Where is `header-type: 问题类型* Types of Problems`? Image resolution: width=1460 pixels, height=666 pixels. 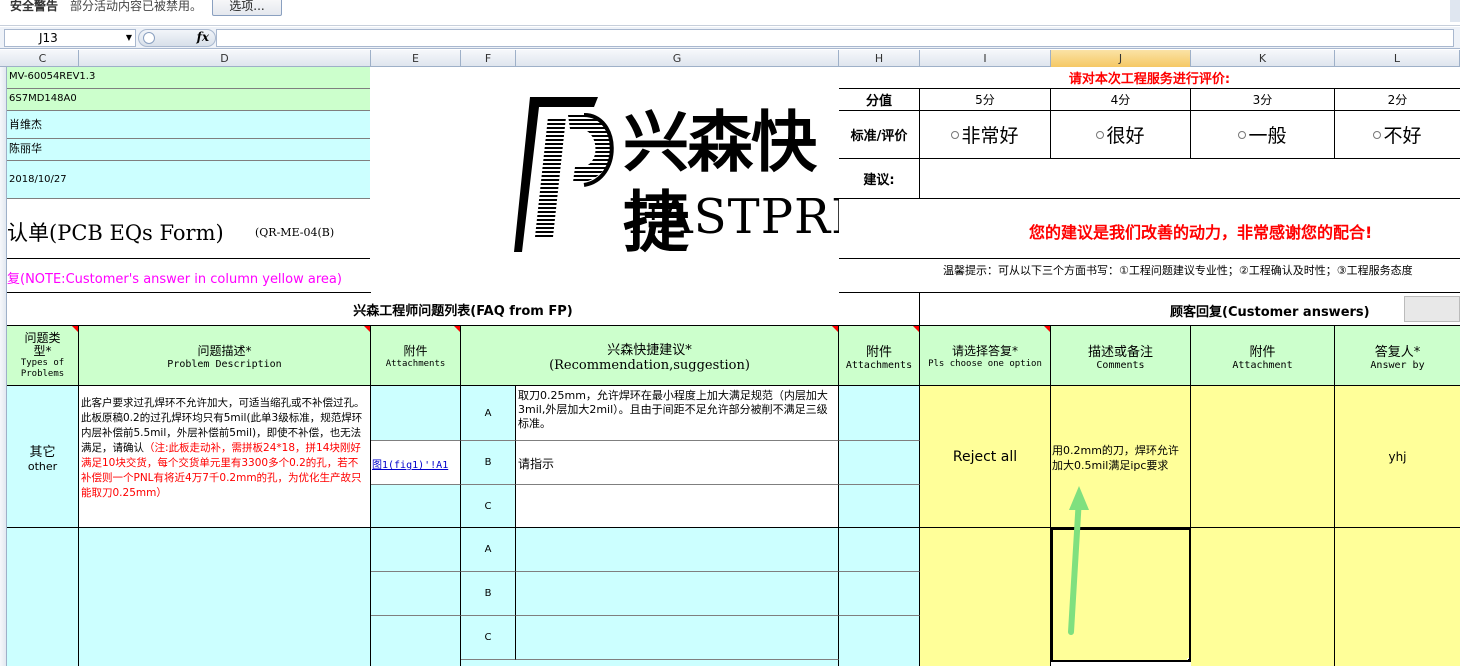
header-type: 问题类型* Types of Problems is located at coordinates (43, 356).